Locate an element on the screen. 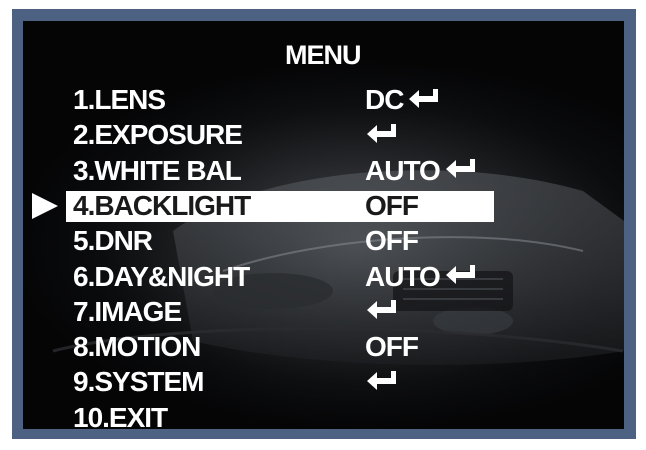 This screenshot has width=646, height=450. menu-item-label: 8.MOTION is located at coordinates (137, 347).